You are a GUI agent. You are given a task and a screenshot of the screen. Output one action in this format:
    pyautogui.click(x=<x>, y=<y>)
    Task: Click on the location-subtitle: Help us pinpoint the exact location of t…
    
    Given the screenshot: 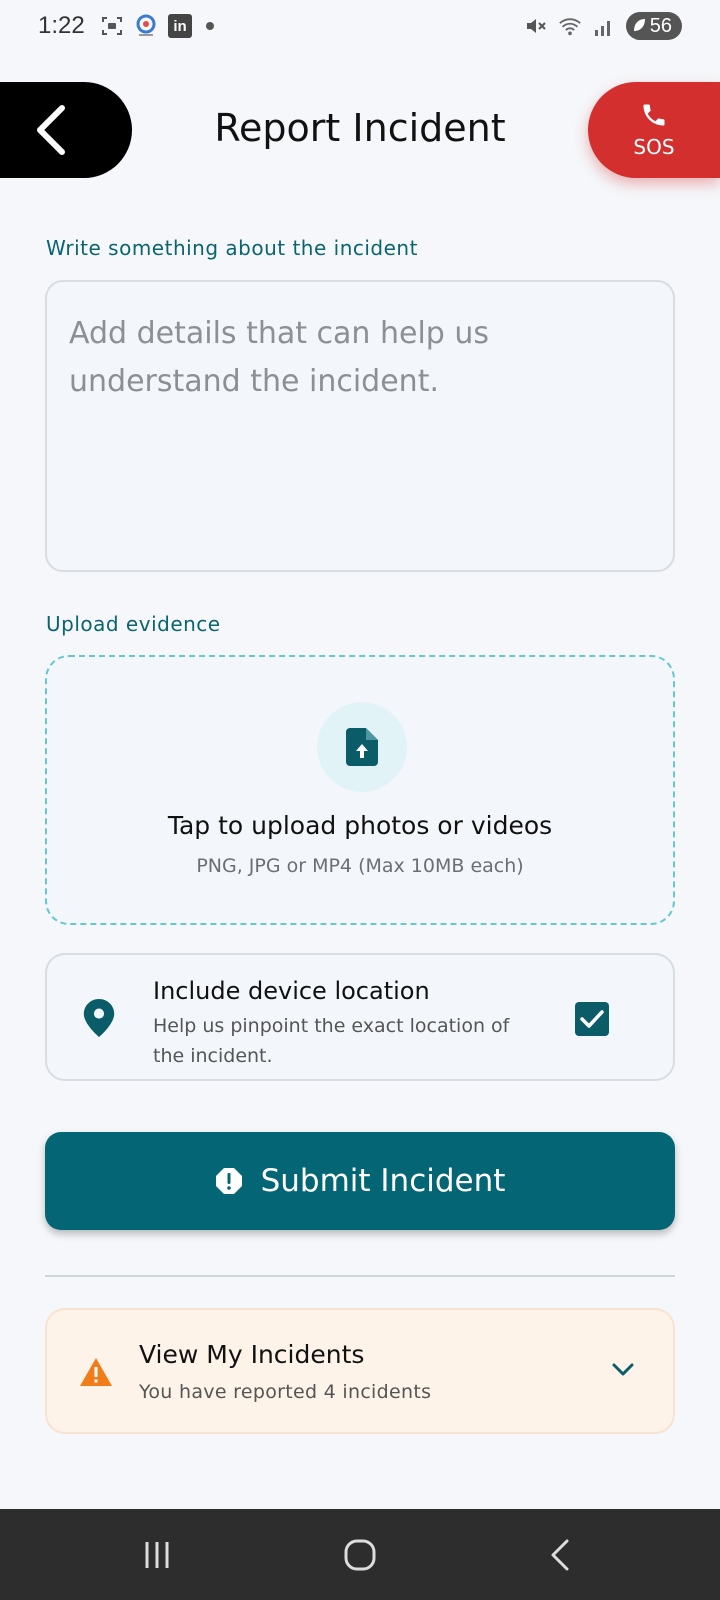 What is the action you would take?
    pyautogui.click(x=331, y=1041)
    